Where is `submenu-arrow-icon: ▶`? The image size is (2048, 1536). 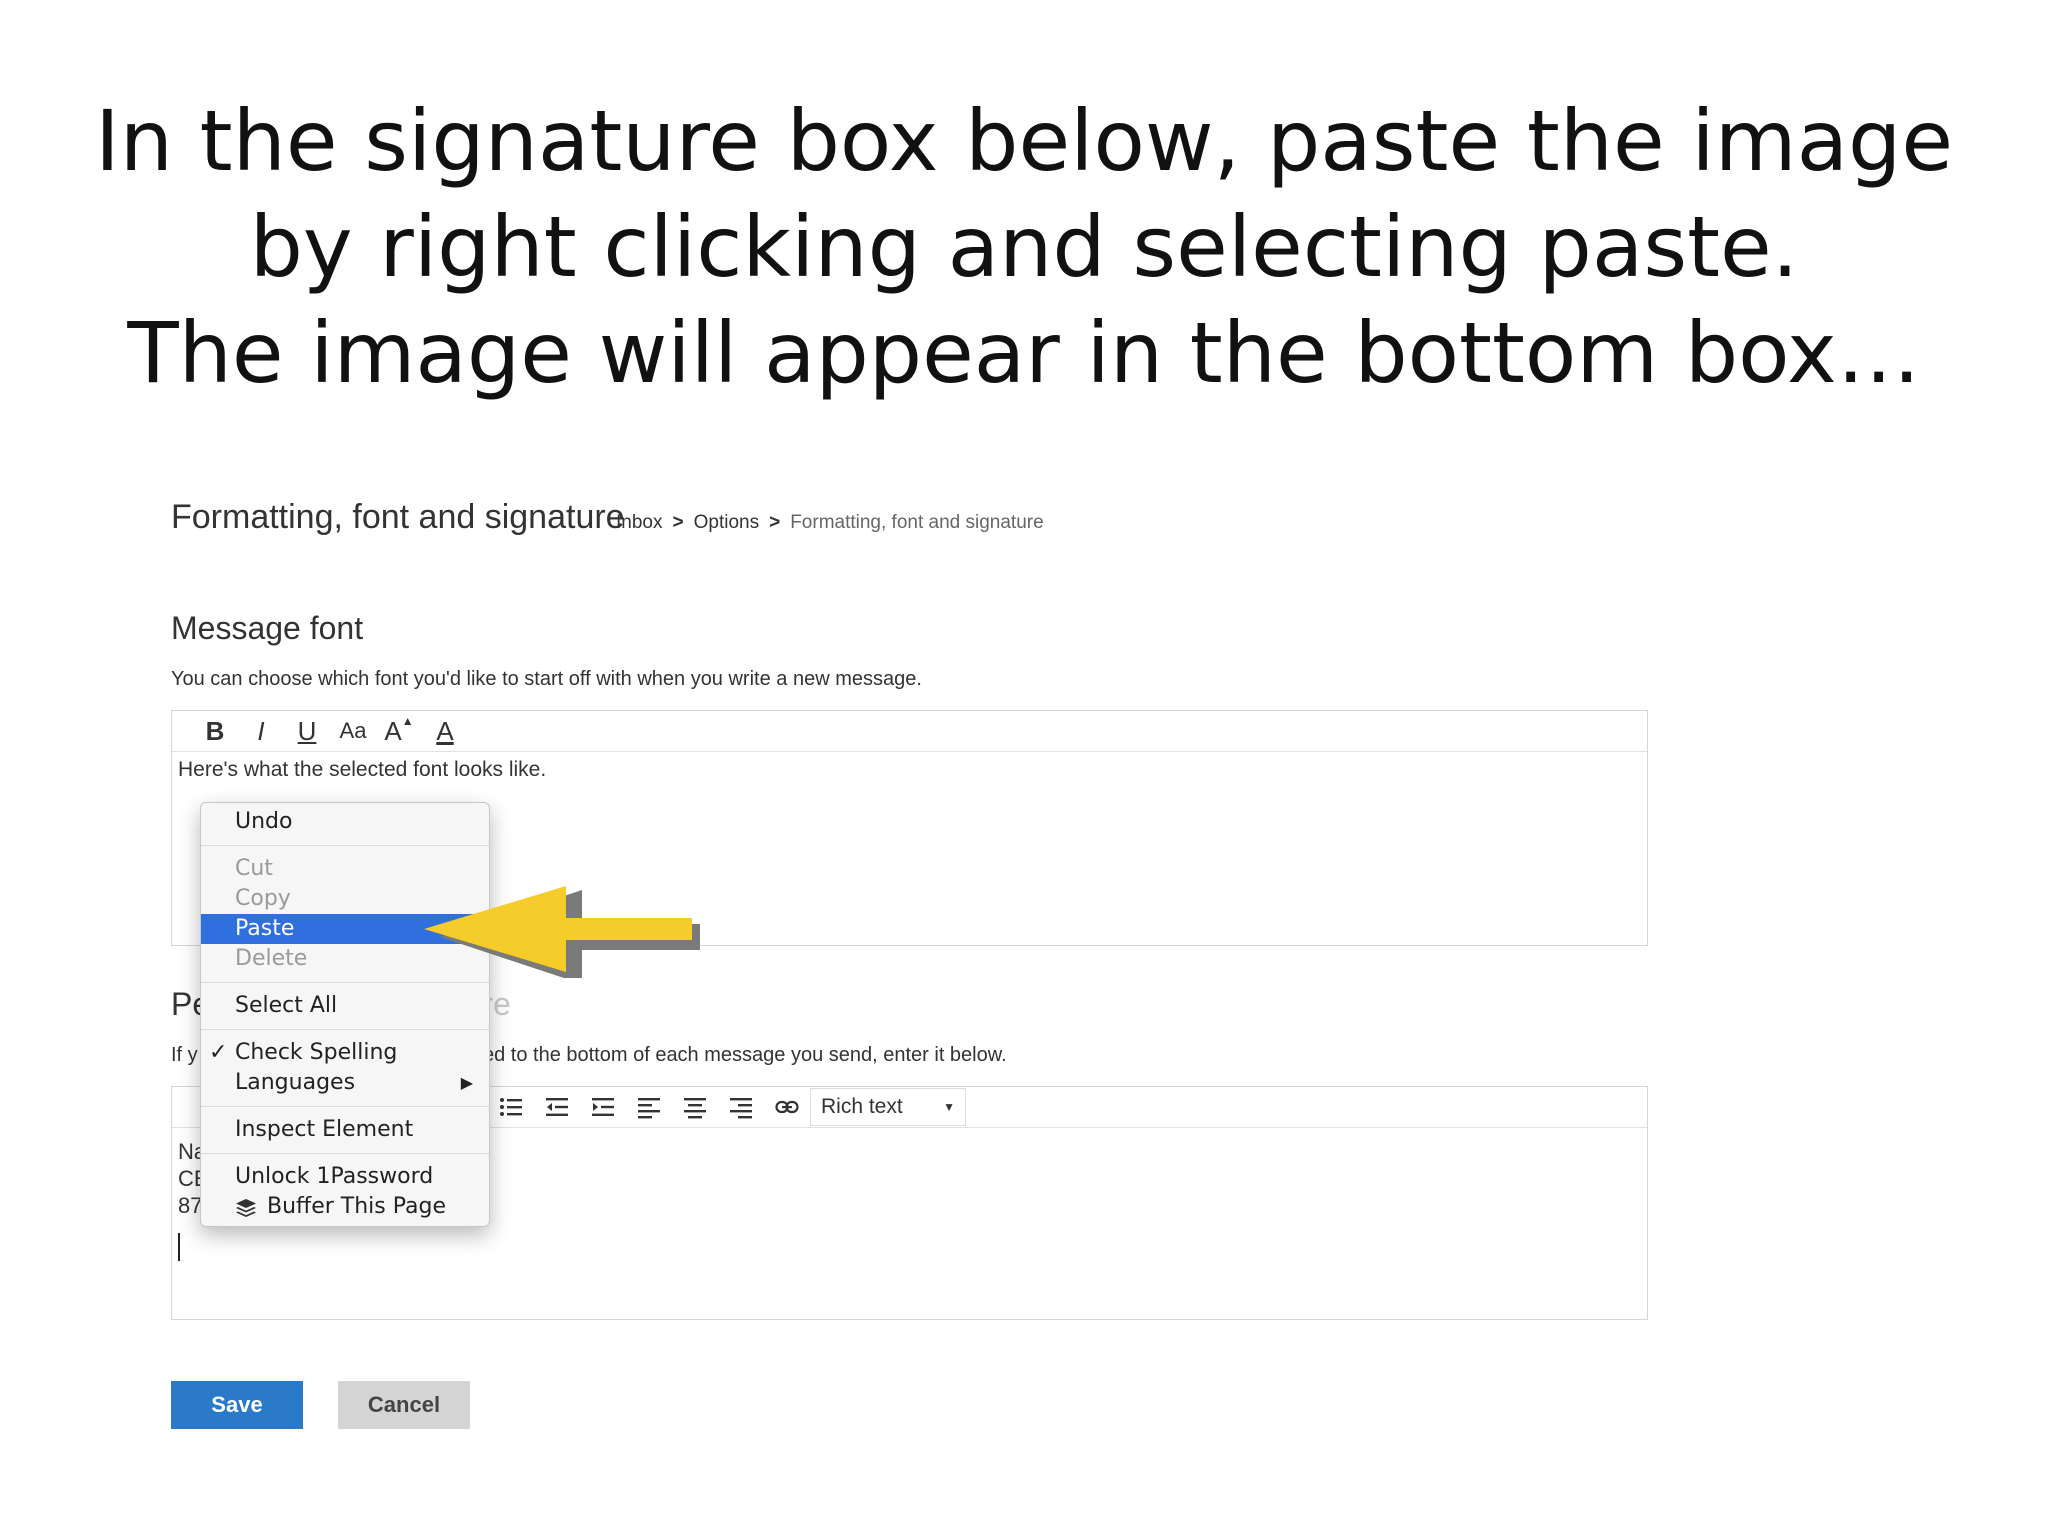 submenu-arrow-icon: ▶ is located at coordinates (466, 1082).